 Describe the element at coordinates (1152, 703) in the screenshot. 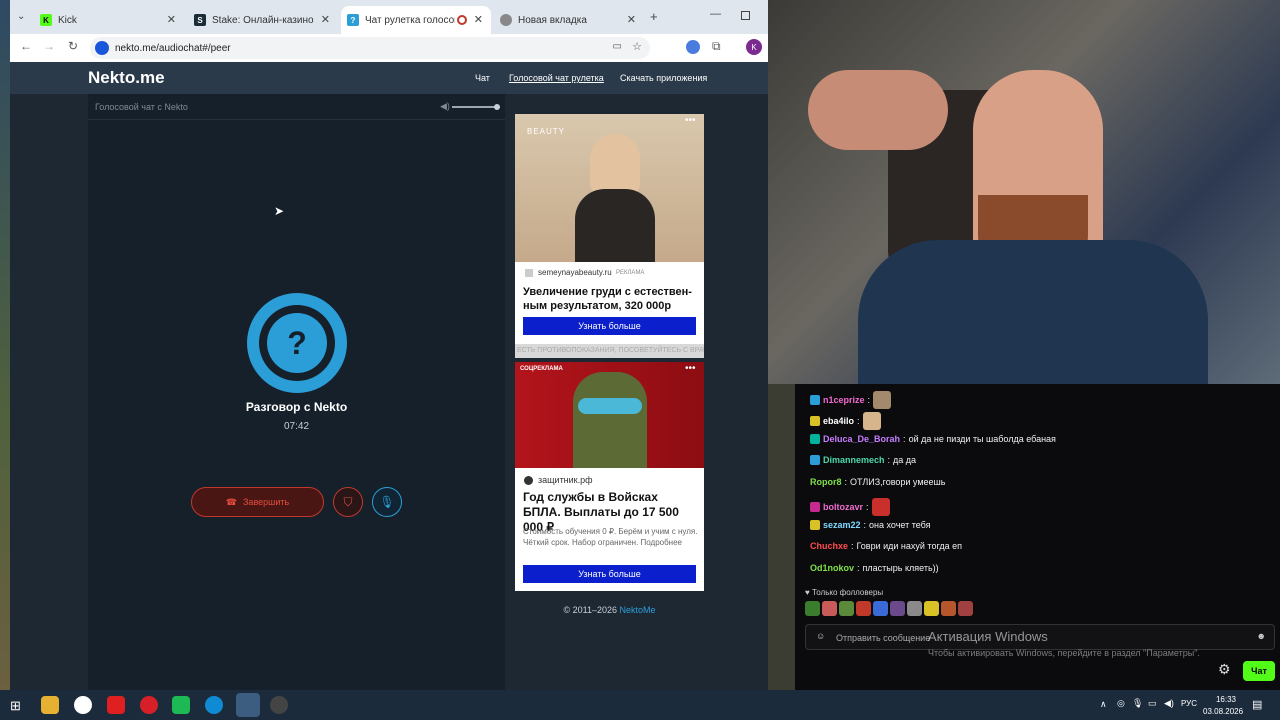

I see `network-icon: ▭` at that location.